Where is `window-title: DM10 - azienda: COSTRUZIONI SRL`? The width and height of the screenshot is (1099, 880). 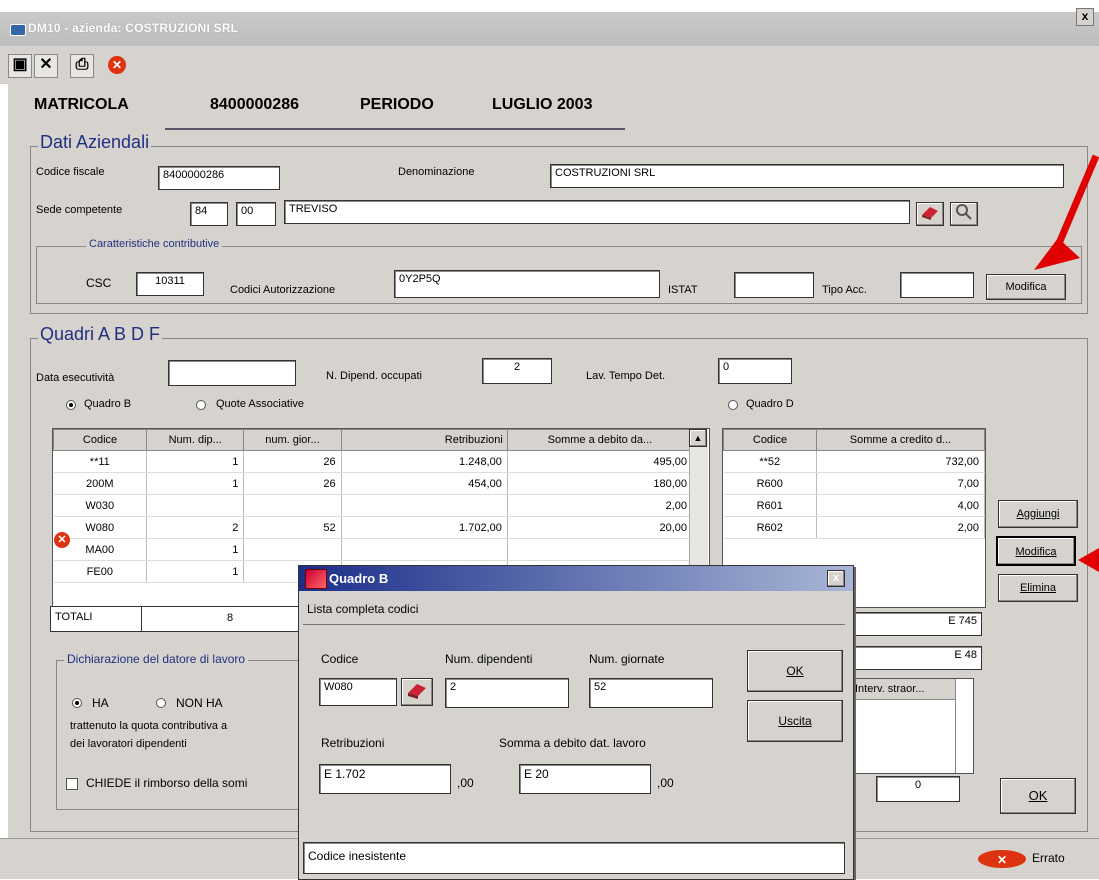 window-title: DM10 - azienda: COSTRUZIONI SRL is located at coordinates (133, 28).